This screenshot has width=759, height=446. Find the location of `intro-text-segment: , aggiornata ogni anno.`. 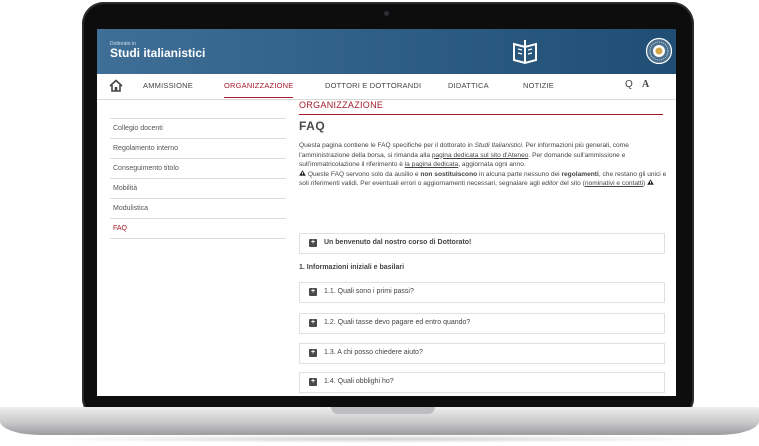

intro-text-segment: , aggiornata ogni anno. is located at coordinates (492, 165).